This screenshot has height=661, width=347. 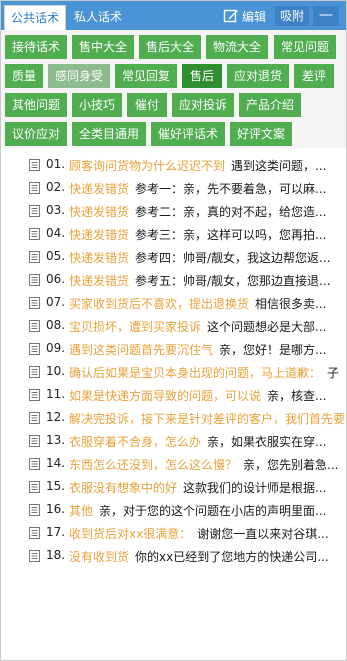 I want to click on phrase-number: 12., so click(x=56, y=417).